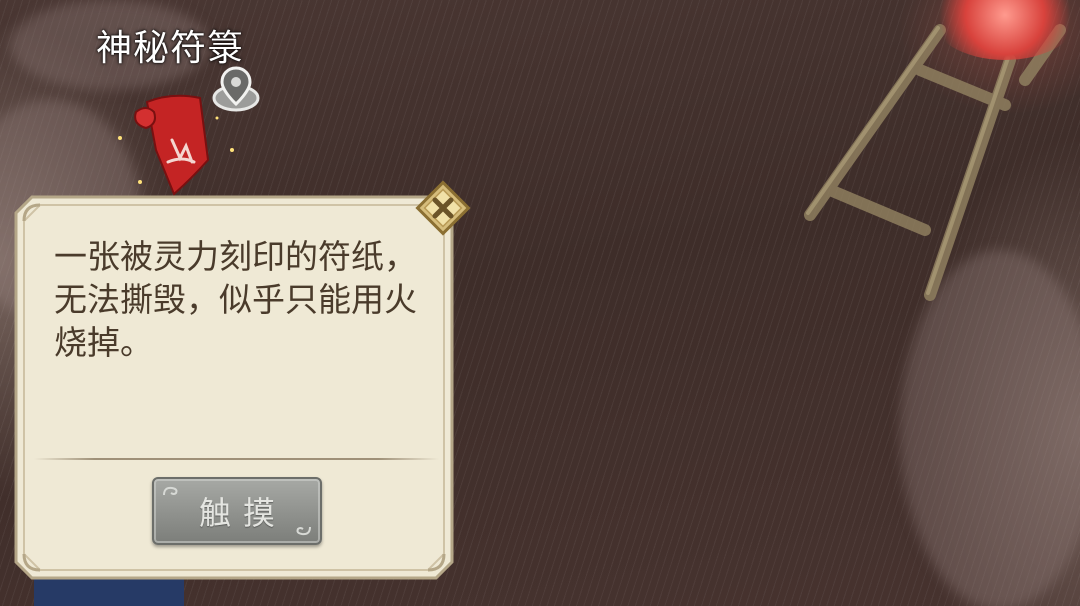 The height and width of the screenshot is (606, 1080). Describe the element at coordinates (235, 299) in the screenshot. I see `item-description: 一张被灵力刻印的符纸，无法撕毁，似乎只能用火烧掉。` at that location.